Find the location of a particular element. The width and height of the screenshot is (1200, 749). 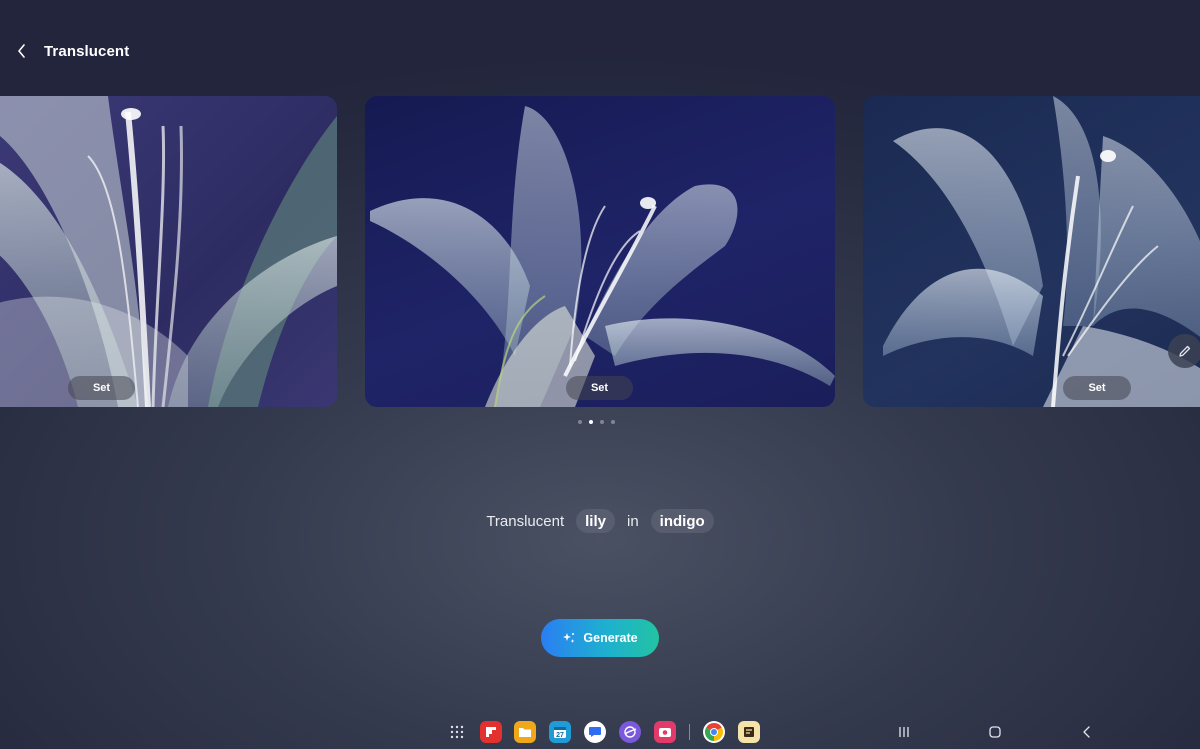

home-button is located at coordinates (995, 732).